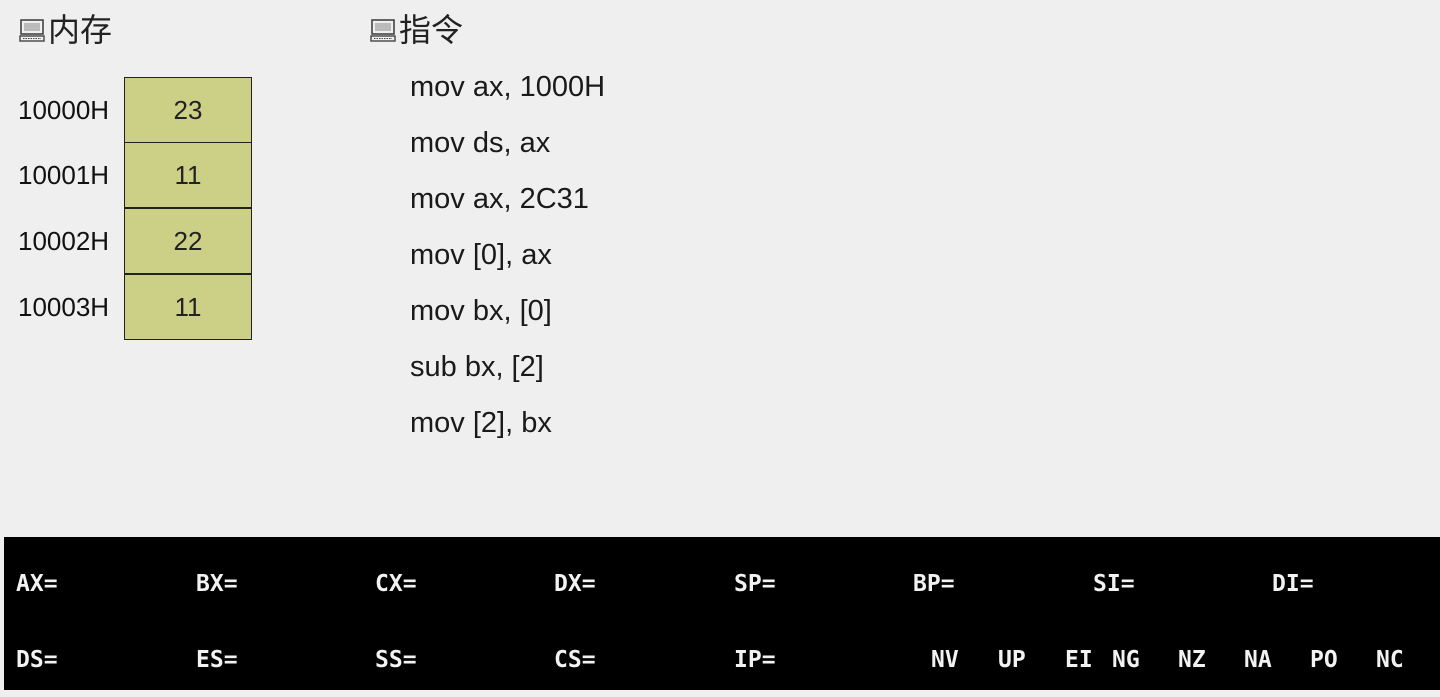  What do you see at coordinates (217, 584) in the screenshot?
I see `register-bx: BX=` at bounding box center [217, 584].